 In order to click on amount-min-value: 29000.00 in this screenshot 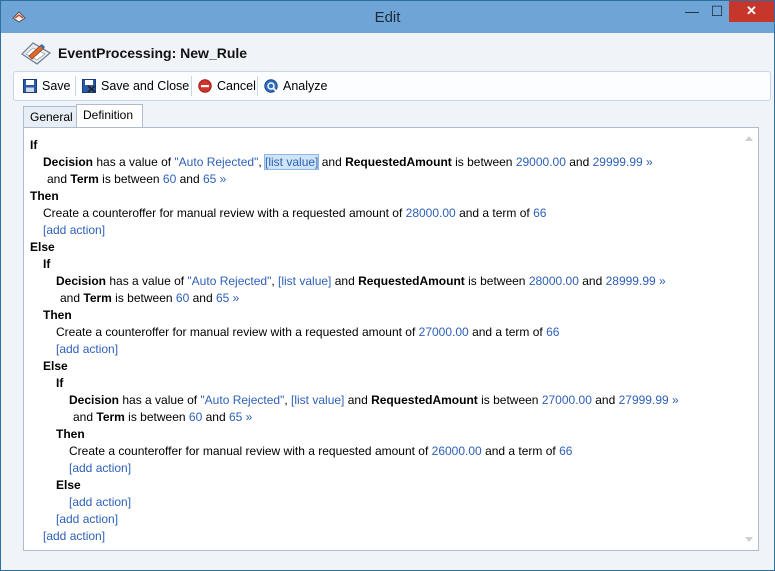, I will do `click(541, 162)`.